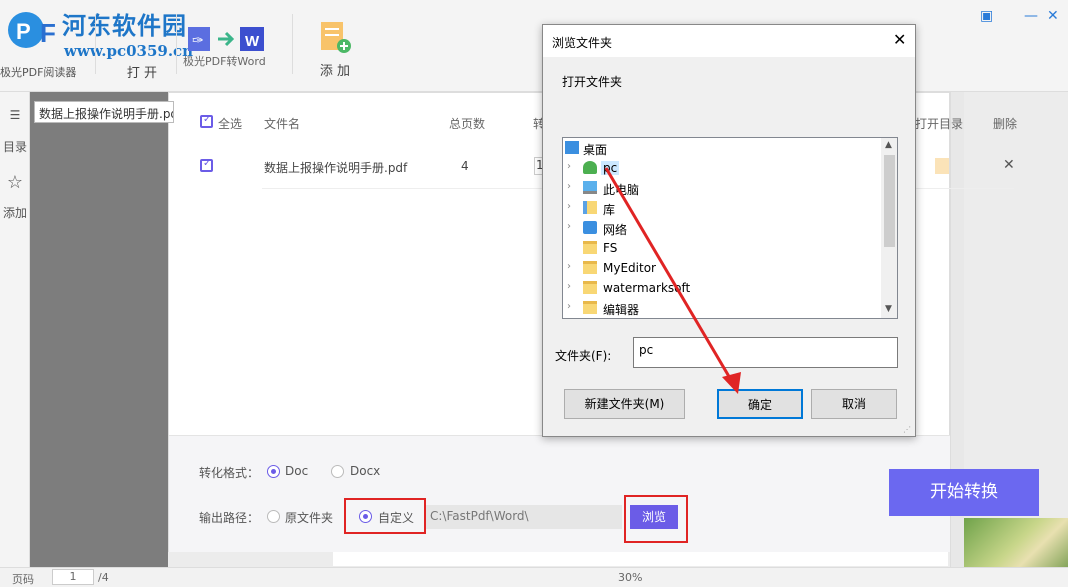 The height and width of the screenshot is (587, 1068). Describe the element at coordinates (722, 308) in the screenshot. I see `tree-item-editor: › 编辑器` at that location.